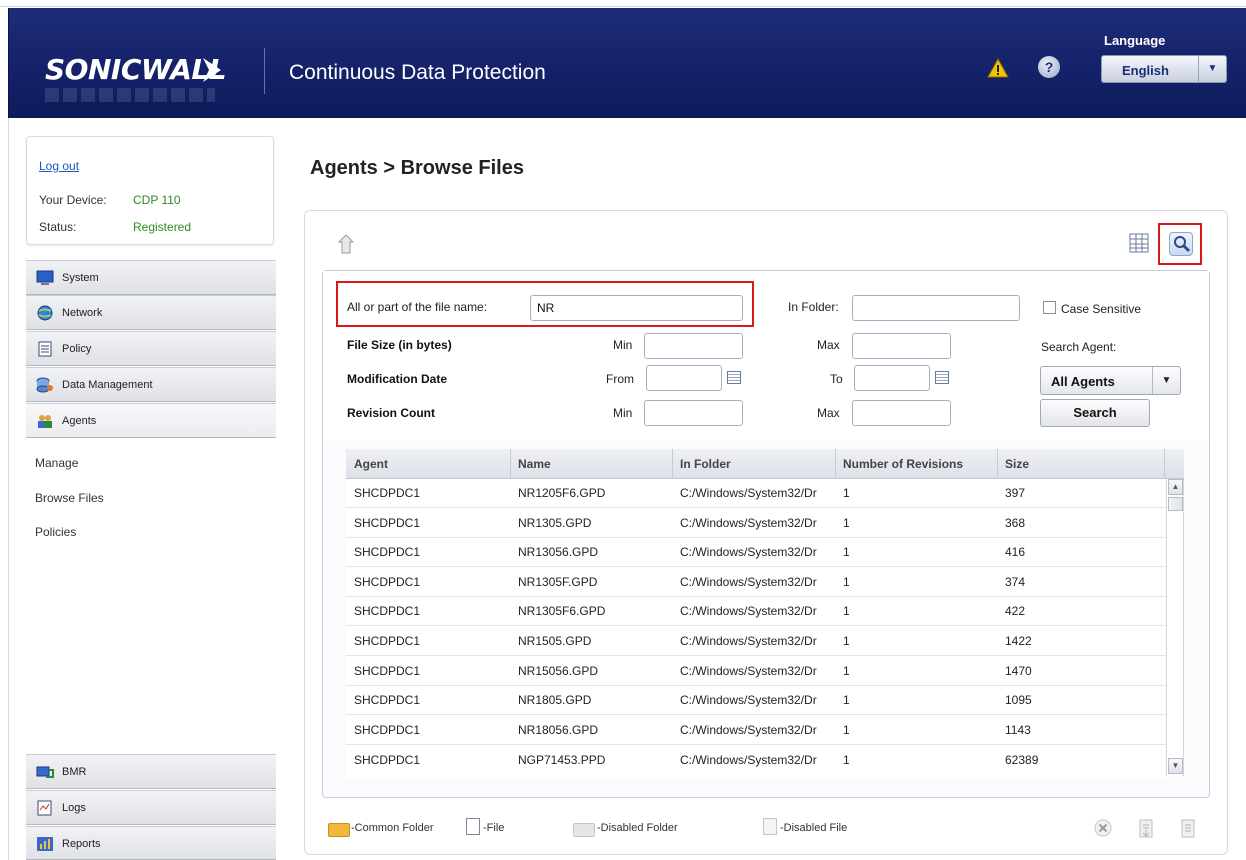  Describe the element at coordinates (347, 244) in the screenshot. I see `folder-up-icon` at that location.